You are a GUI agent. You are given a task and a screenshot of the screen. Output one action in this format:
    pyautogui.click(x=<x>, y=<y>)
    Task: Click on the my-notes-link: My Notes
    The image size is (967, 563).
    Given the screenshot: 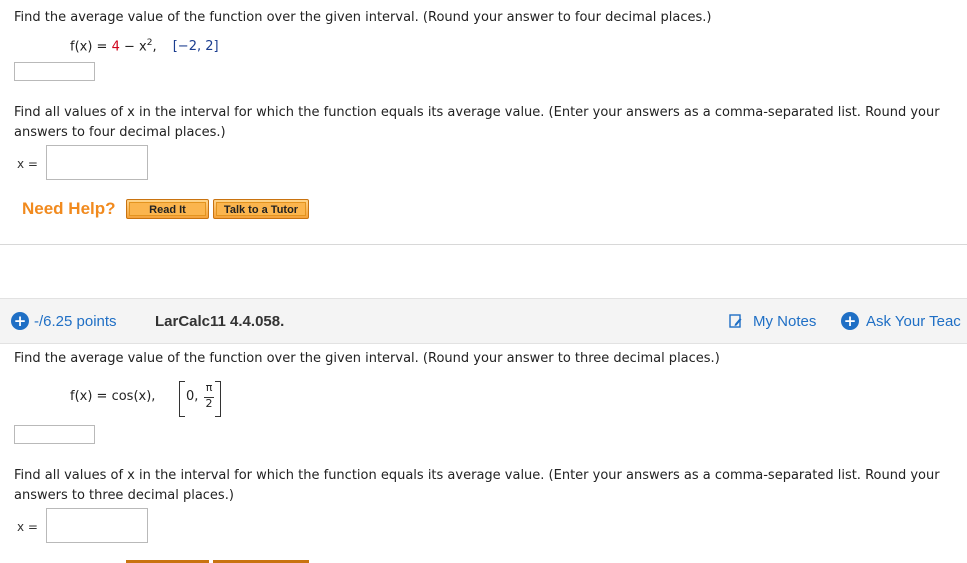 What is the action you would take?
    pyautogui.click(x=784, y=321)
    